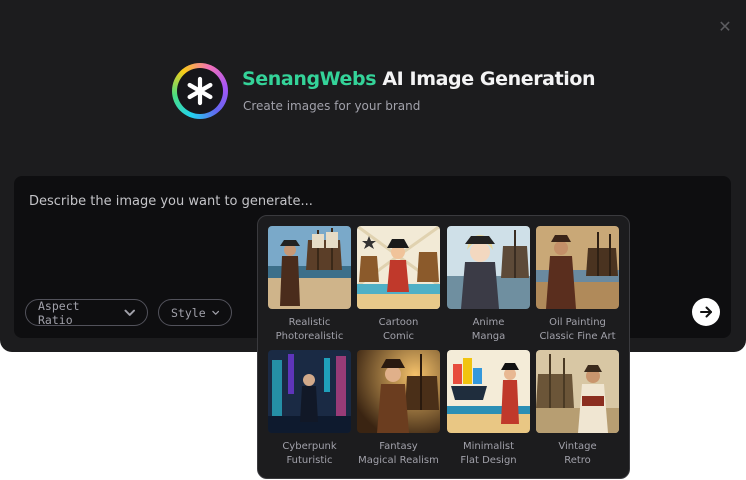  What do you see at coordinates (577, 446) in the screenshot?
I see `style-name: Vintage` at bounding box center [577, 446].